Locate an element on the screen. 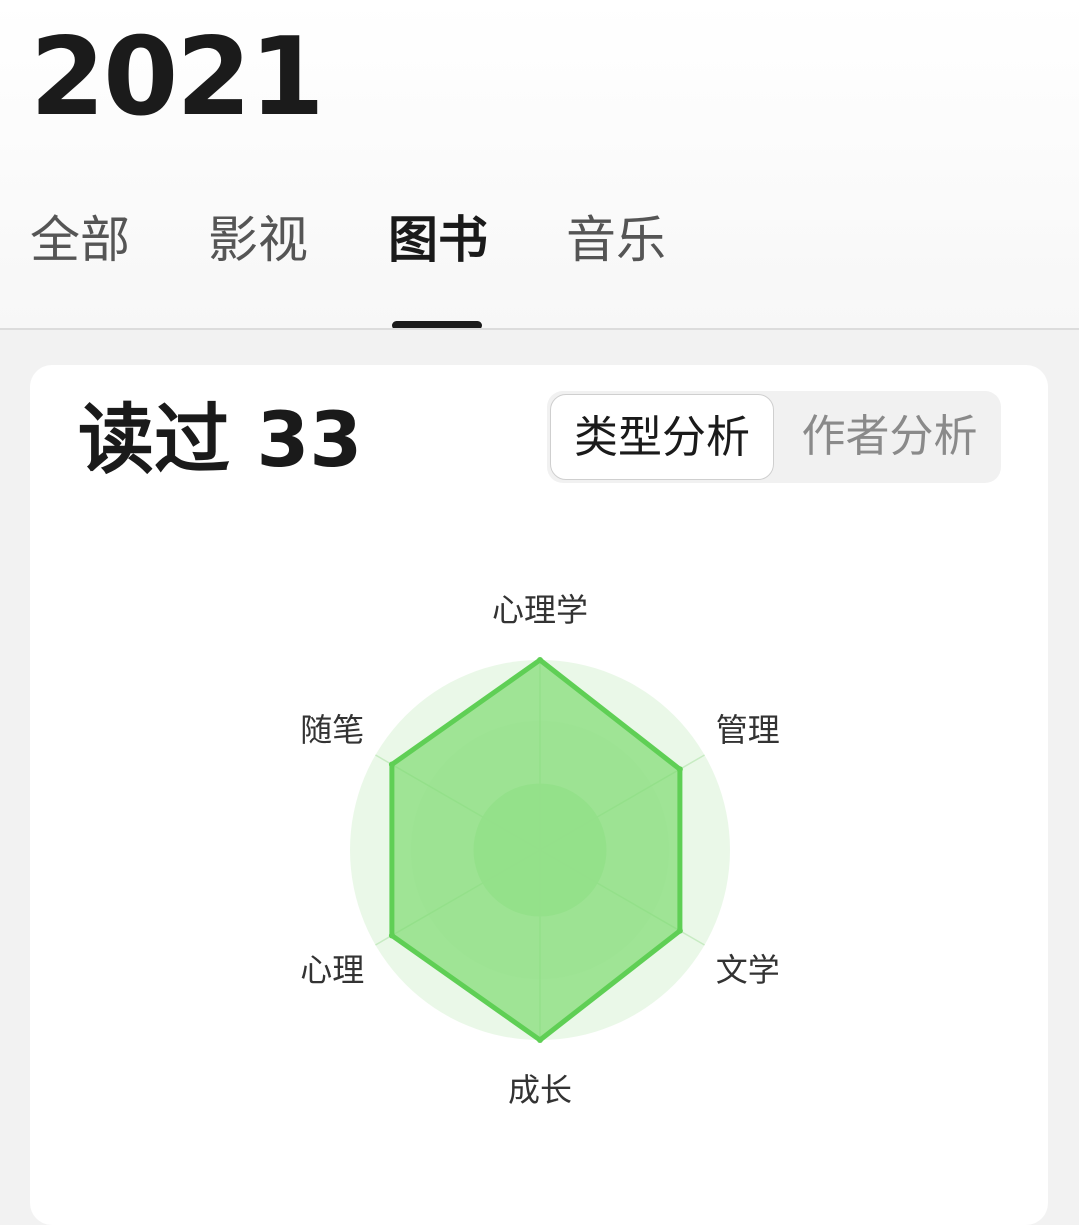 This screenshot has width=1079, height=1225. radar-axis-label: 心理学 is located at coordinates (540, 610).